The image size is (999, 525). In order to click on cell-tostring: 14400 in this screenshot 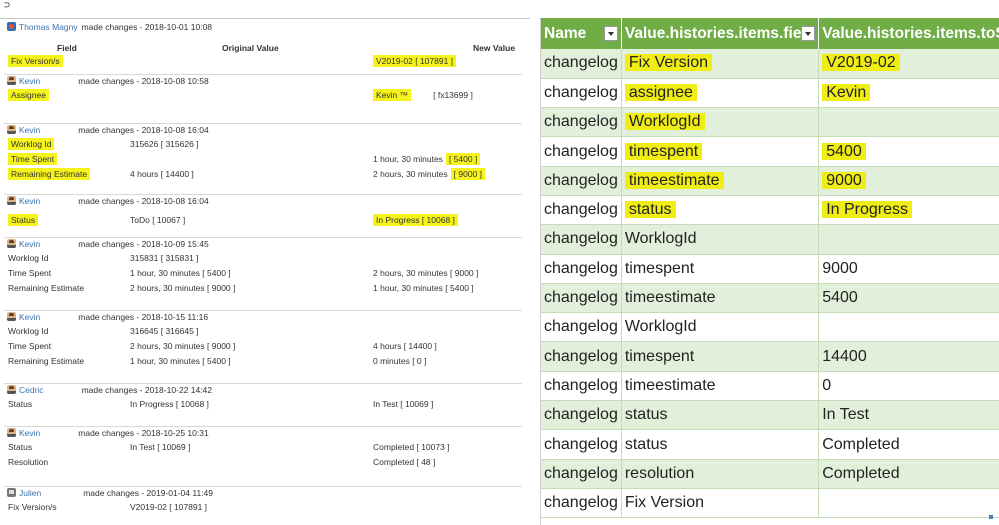, I will do `click(908, 356)`.